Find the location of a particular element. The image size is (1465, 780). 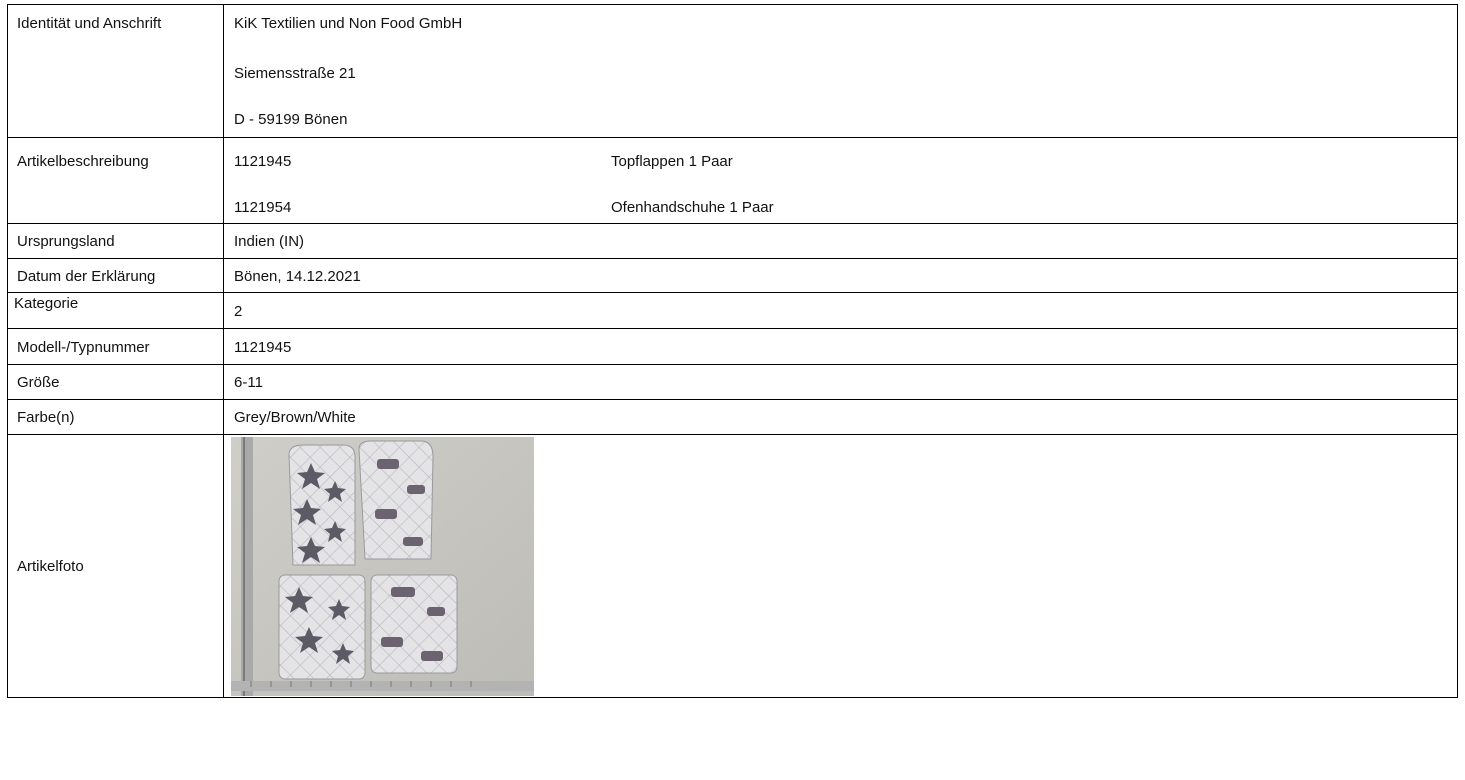

company-name: KiK Textilien und Non Food GmbH is located at coordinates (348, 23).